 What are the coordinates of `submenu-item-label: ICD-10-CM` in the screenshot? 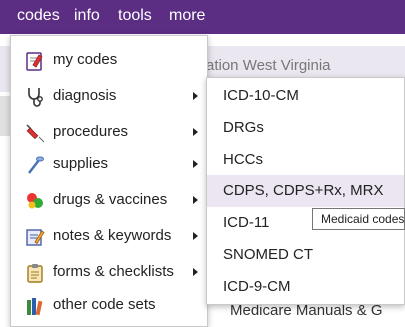 It's located at (261, 95).